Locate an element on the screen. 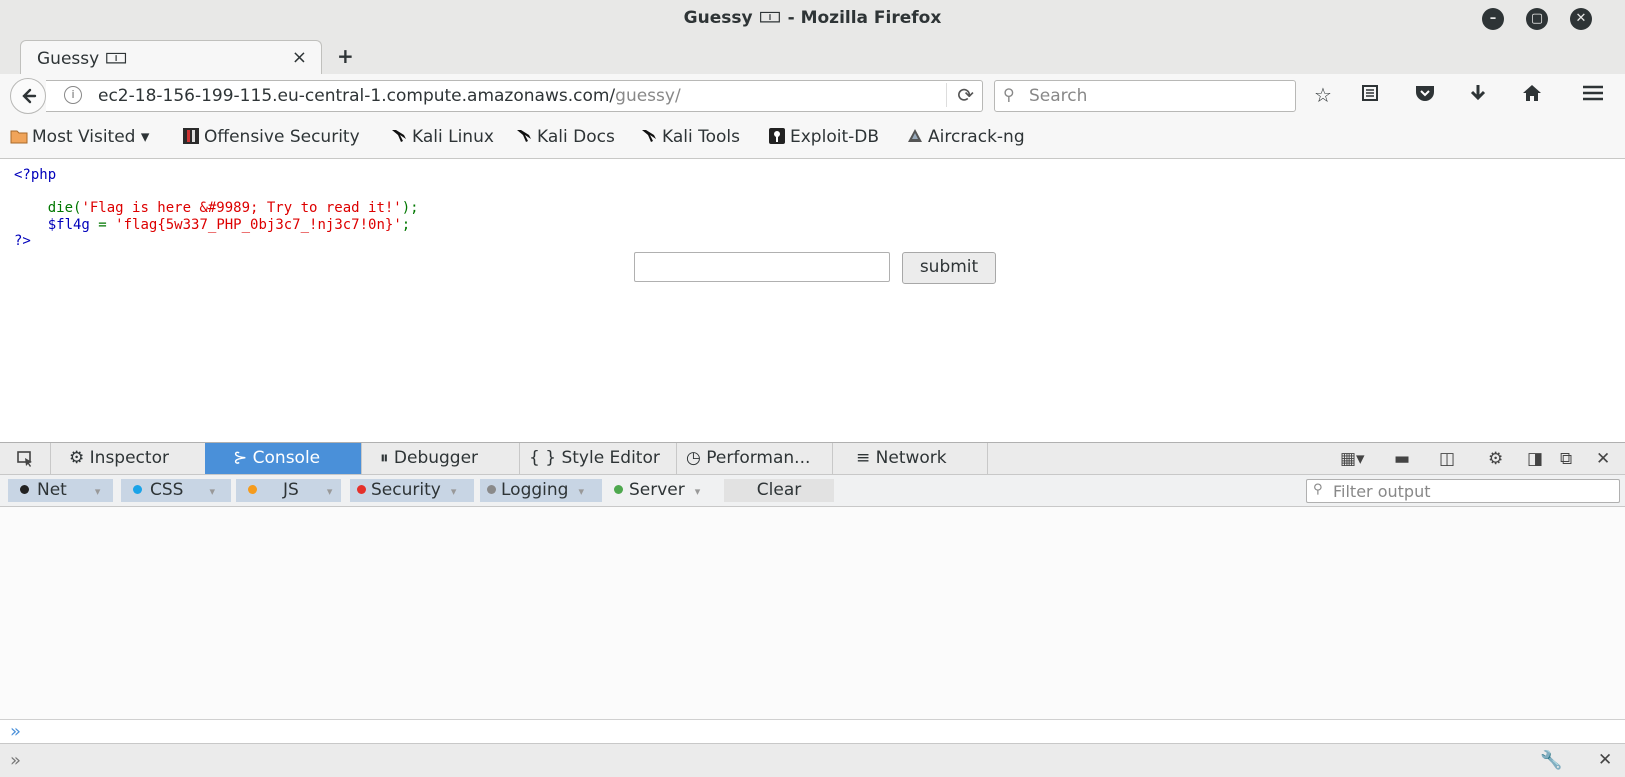 Image resolution: width=1625 pixels, height=777 pixels. security-dot-icon is located at coordinates (361, 489).